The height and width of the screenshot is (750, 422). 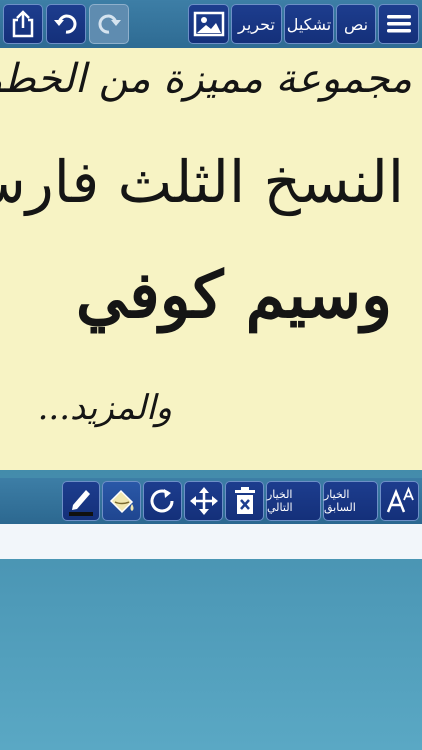 I want to click on paint-bucket-icon, so click(x=121, y=501).